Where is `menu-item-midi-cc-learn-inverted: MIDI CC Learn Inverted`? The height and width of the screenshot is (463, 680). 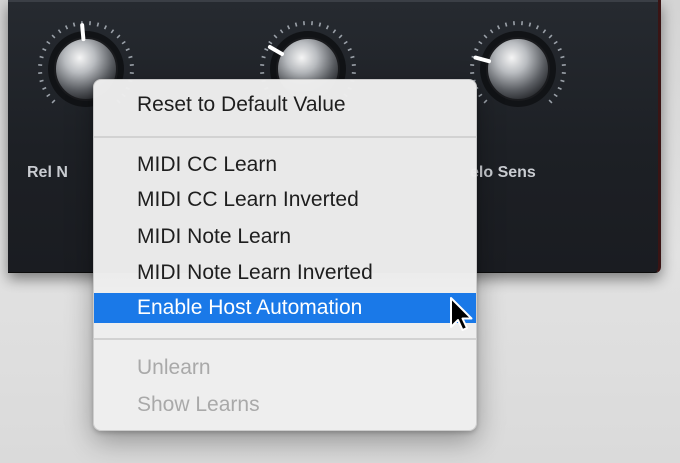 menu-item-midi-cc-learn-inverted: MIDI CC Learn Inverted is located at coordinates (285, 200).